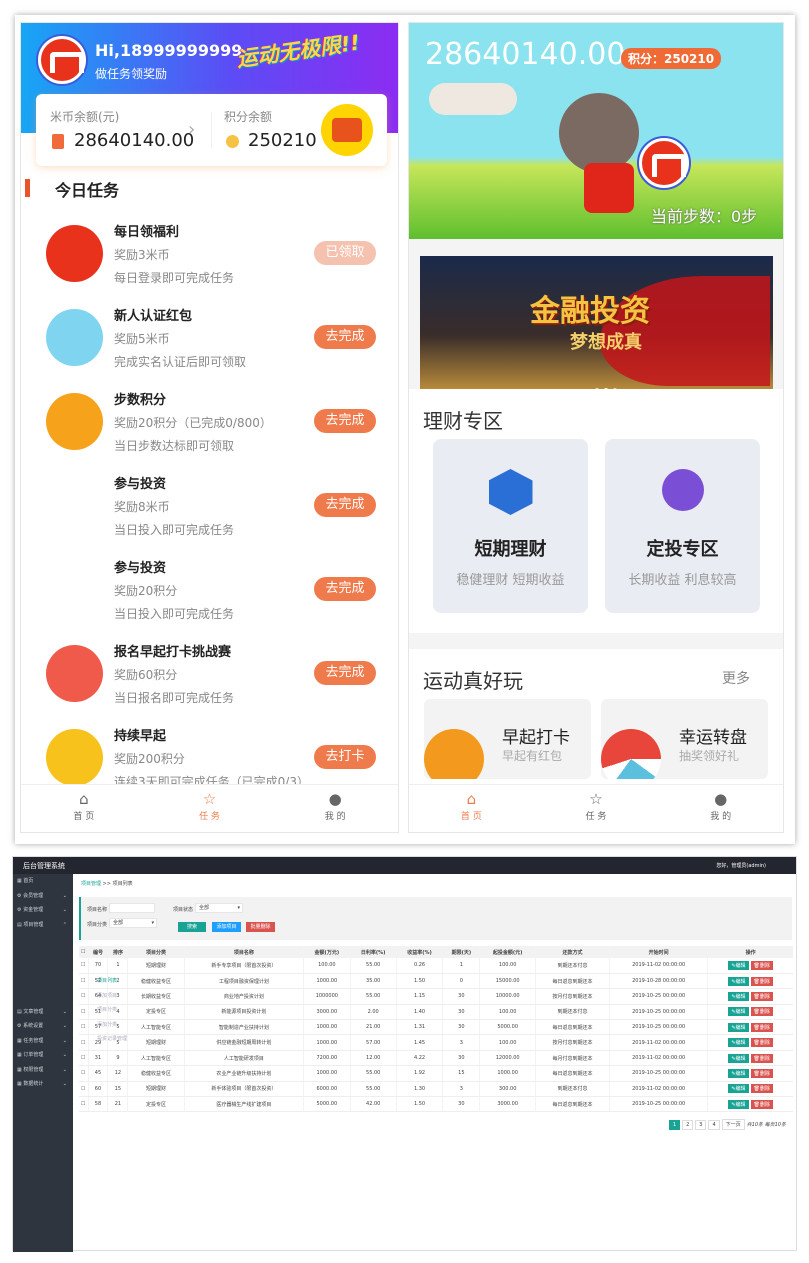 The width and height of the screenshot is (809, 1263). What do you see at coordinates (510, 580) in the screenshot?
I see `card-desc: 稳健理财 短期收益` at bounding box center [510, 580].